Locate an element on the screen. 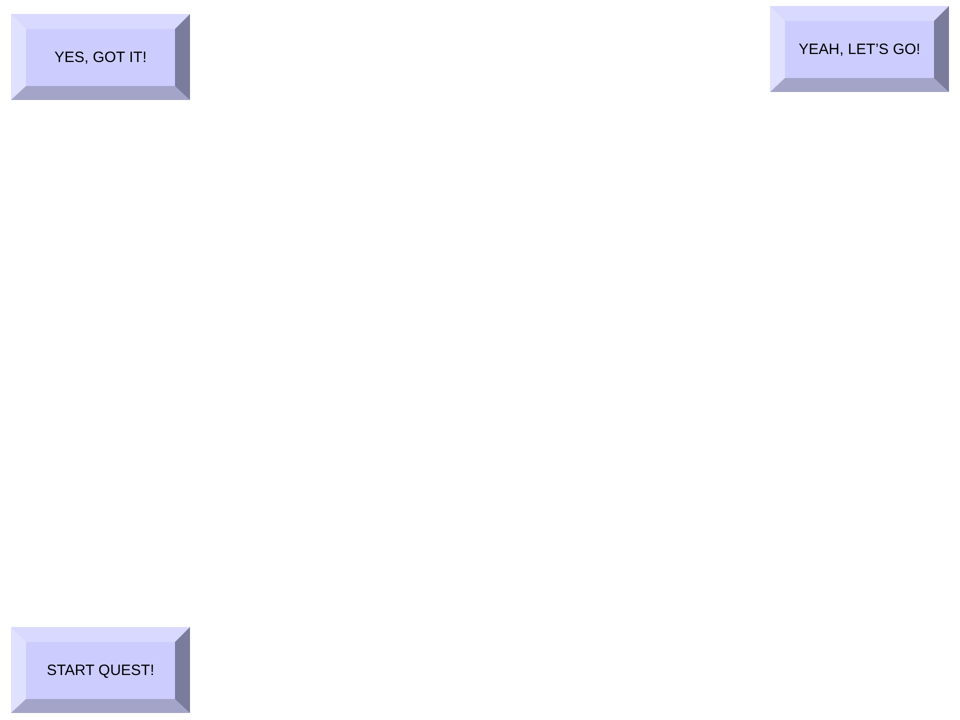 The width and height of the screenshot is (960, 720). bevel-button: YES, GOT IT! is located at coordinates (100, 57).